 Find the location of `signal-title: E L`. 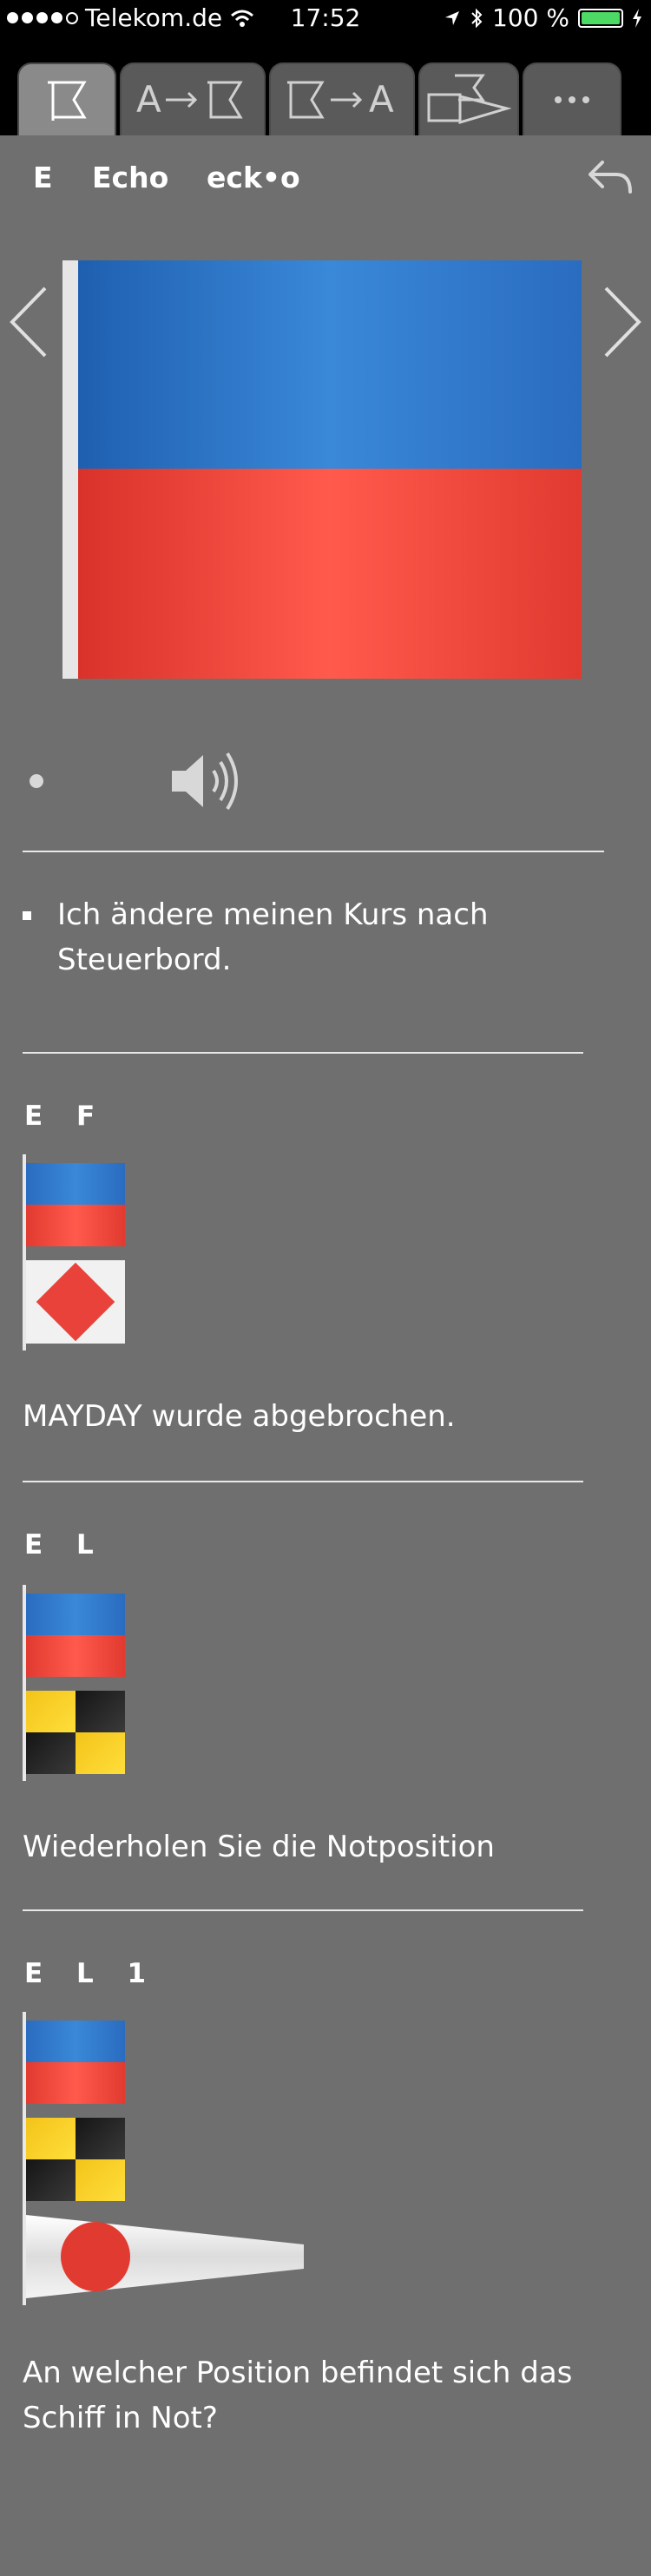

signal-title: E L is located at coordinates (65, 1545).